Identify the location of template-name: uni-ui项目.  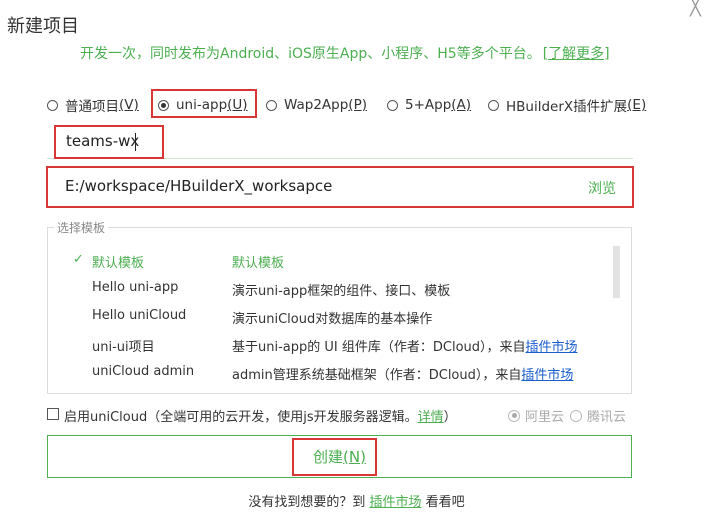
(123, 347).